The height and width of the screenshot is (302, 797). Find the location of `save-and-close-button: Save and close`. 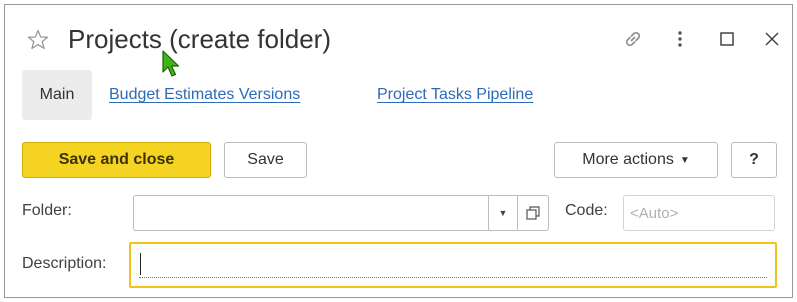

save-and-close-button: Save and close is located at coordinates (116, 160).